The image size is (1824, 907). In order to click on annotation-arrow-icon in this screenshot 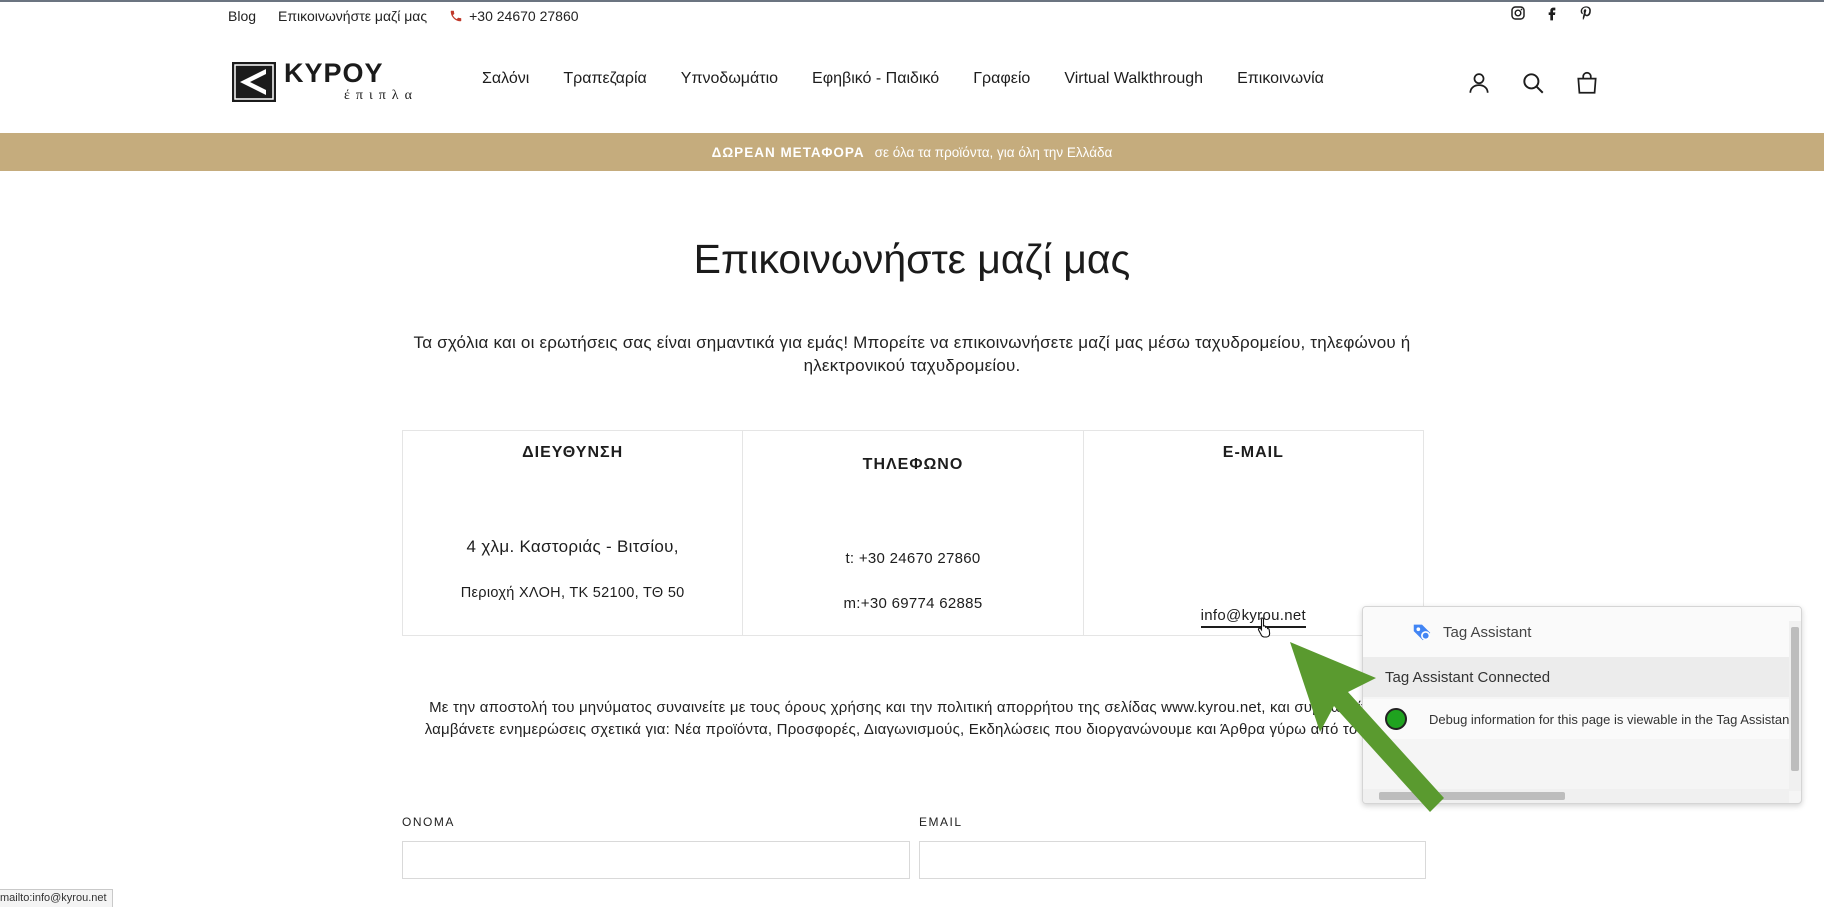, I will do `click(1367, 727)`.